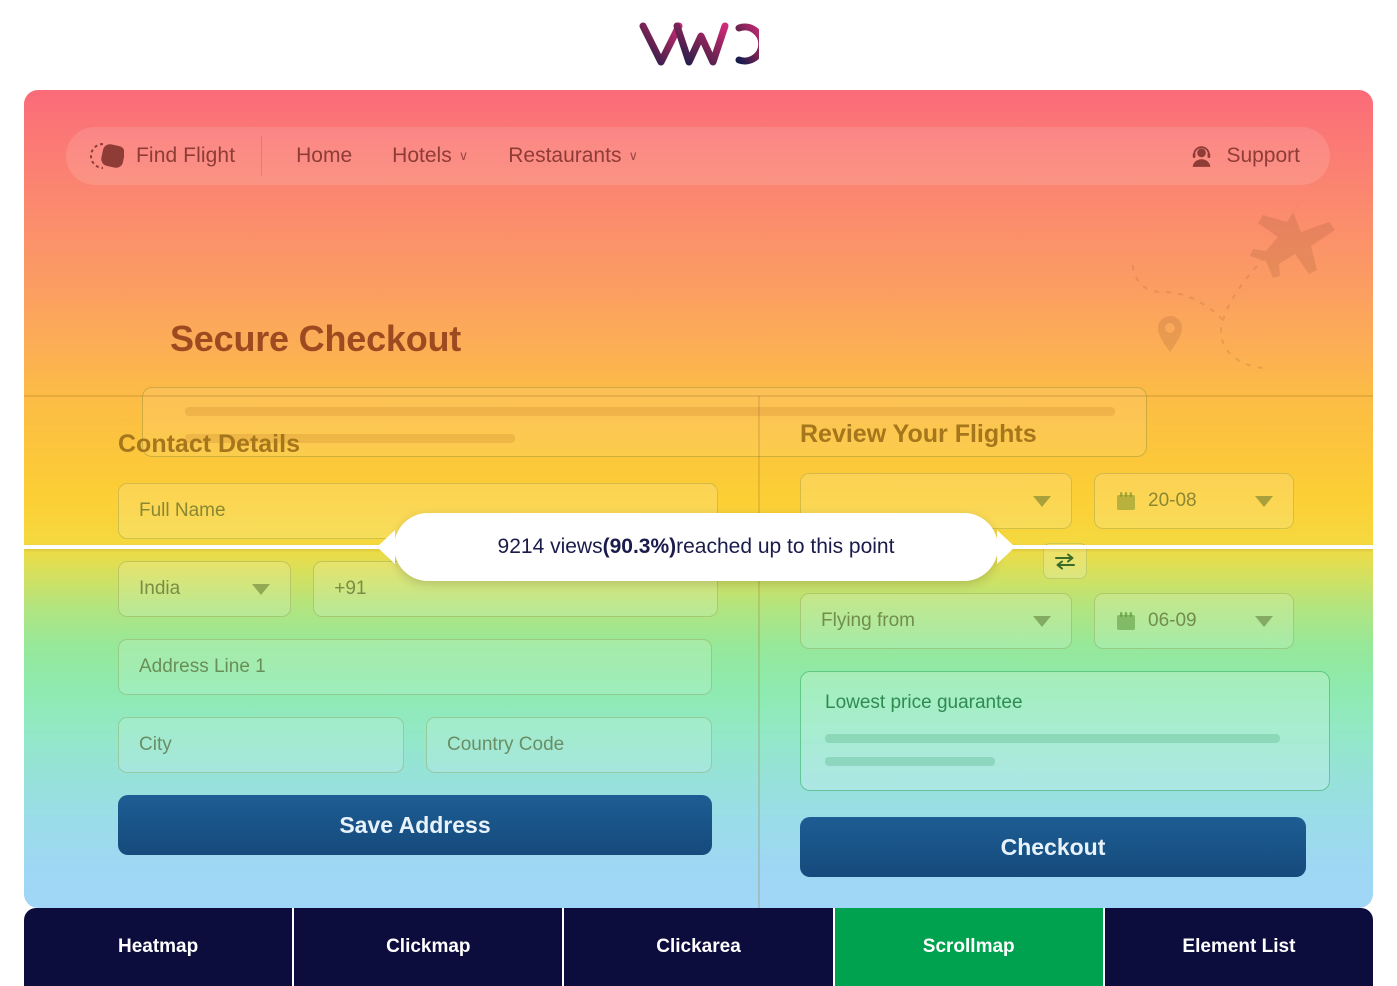 The height and width of the screenshot is (986, 1397). I want to click on support-link: Support, so click(1259, 156).